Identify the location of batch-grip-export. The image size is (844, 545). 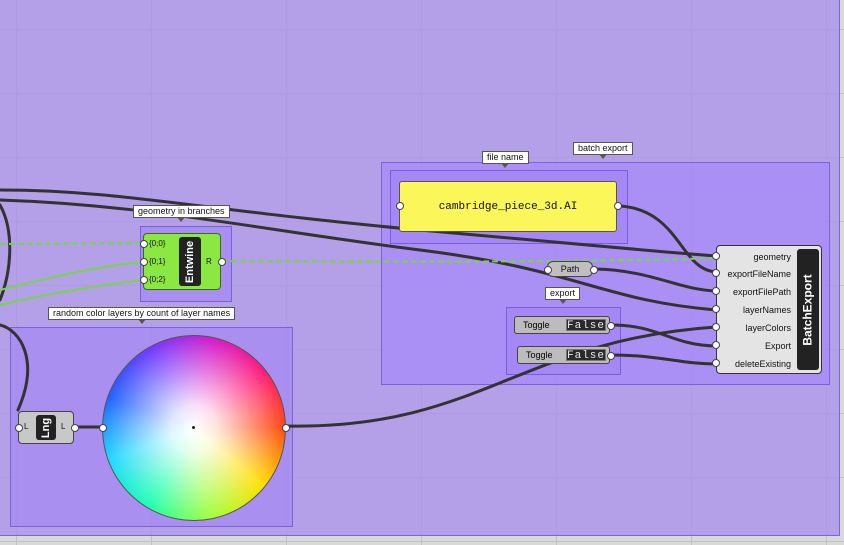
(716, 345).